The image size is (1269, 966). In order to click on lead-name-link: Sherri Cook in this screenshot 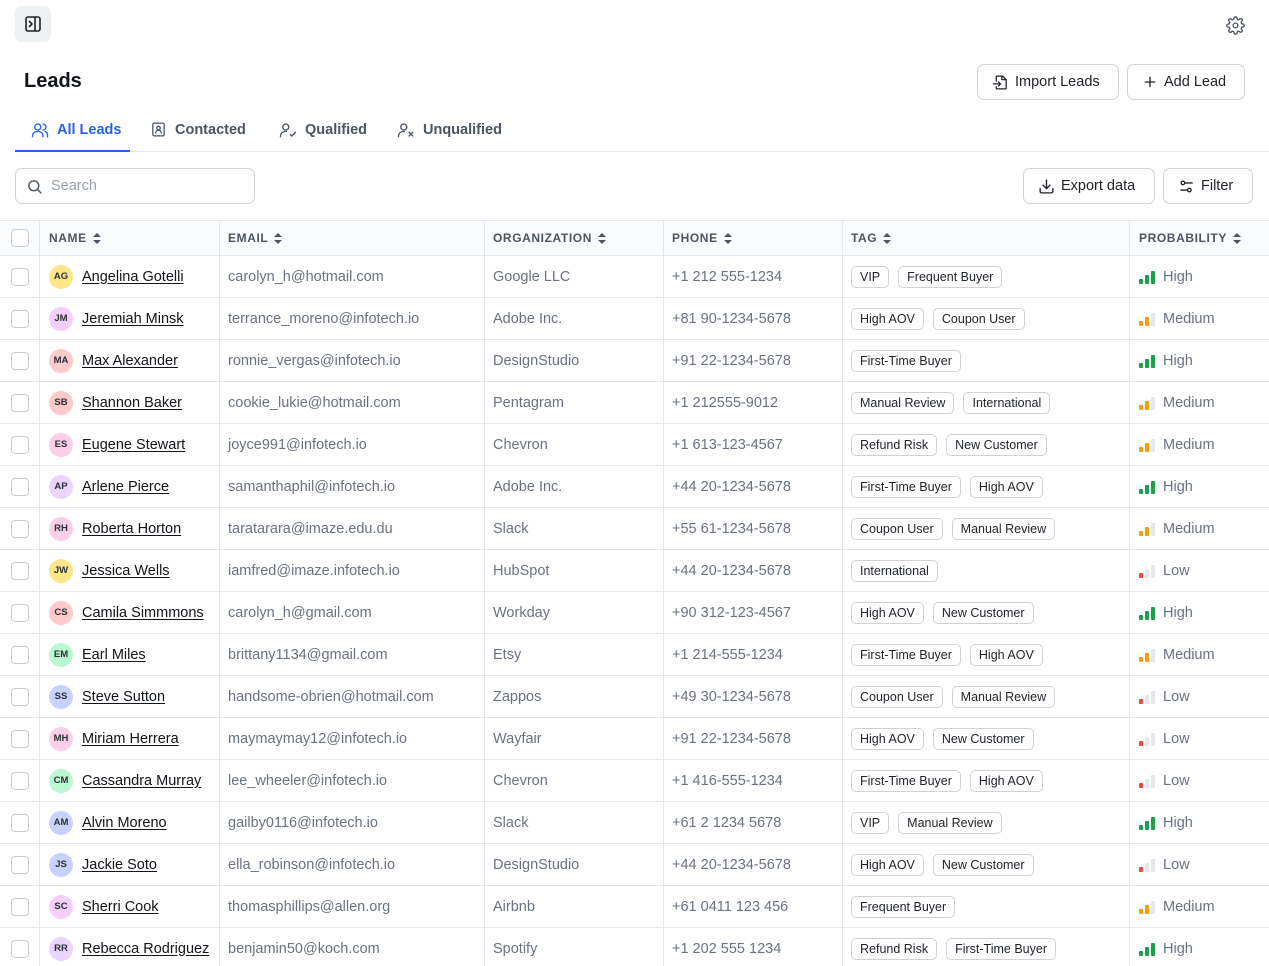, I will do `click(120, 907)`.